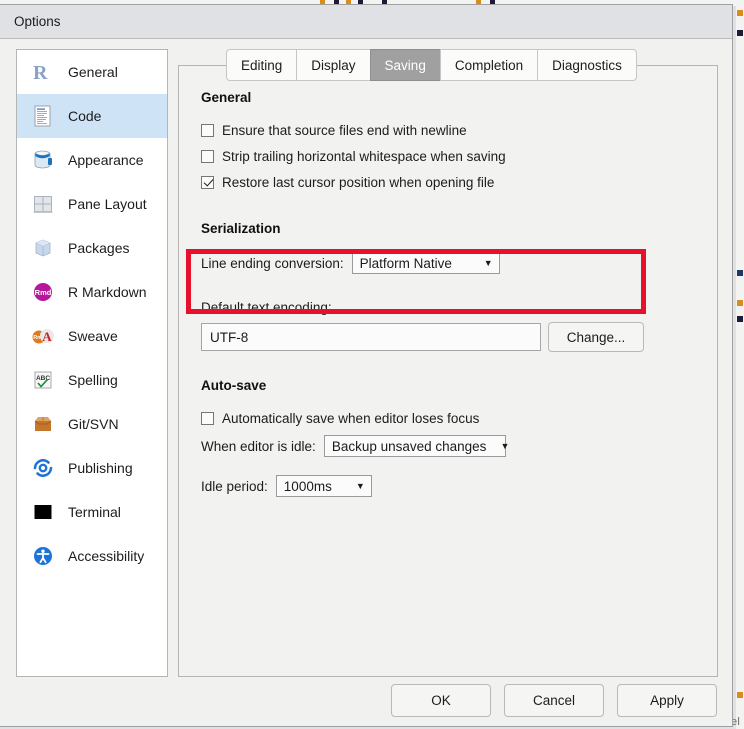 The width and height of the screenshot is (744, 729). Describe the element at coordinates (234, 486) in the screenshot. I see `idle-period-label: Idle period:` at that location.